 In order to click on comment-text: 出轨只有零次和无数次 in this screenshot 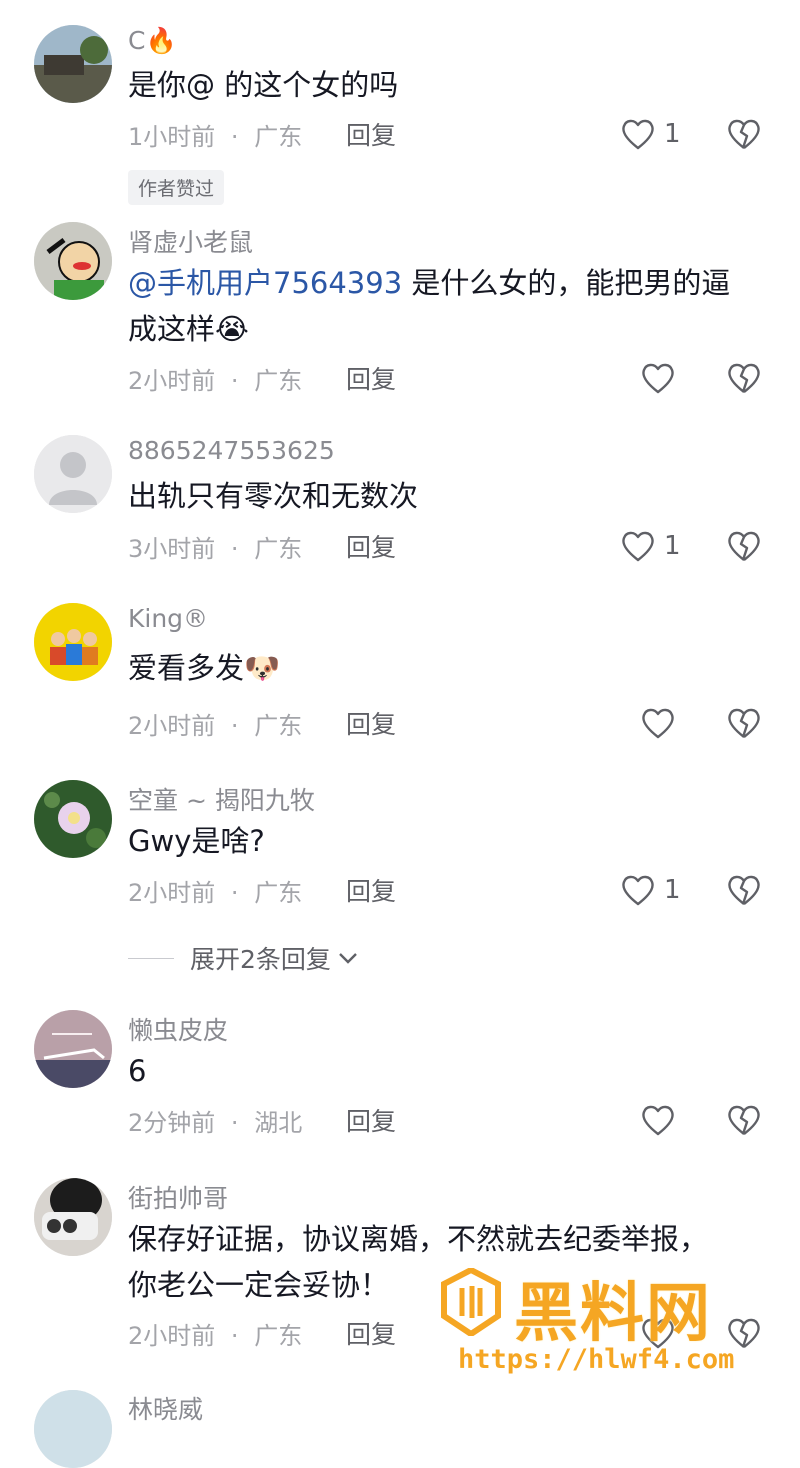, I will do `click(273, 496)`.